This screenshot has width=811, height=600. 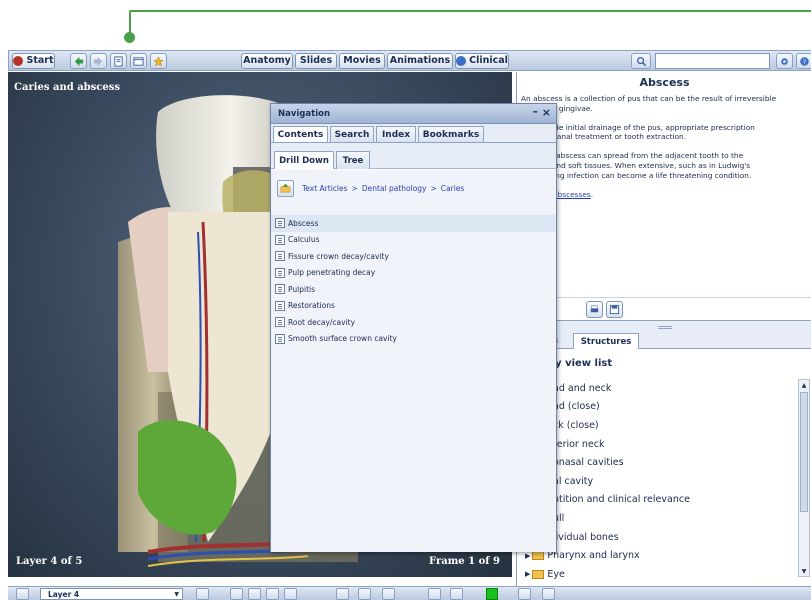 What do you see at coordinates (657, 481) in the screenshot?
I see `list-item: al cavity` at bounding box center [657, 481].